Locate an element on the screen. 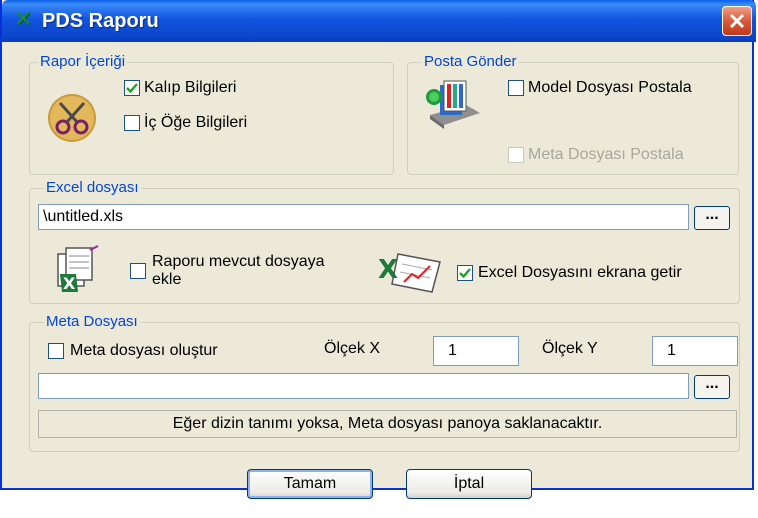 This screenshot has height=518, width=758. meta-file-title: Meta Dosyası is located at coordinates (92, 322).